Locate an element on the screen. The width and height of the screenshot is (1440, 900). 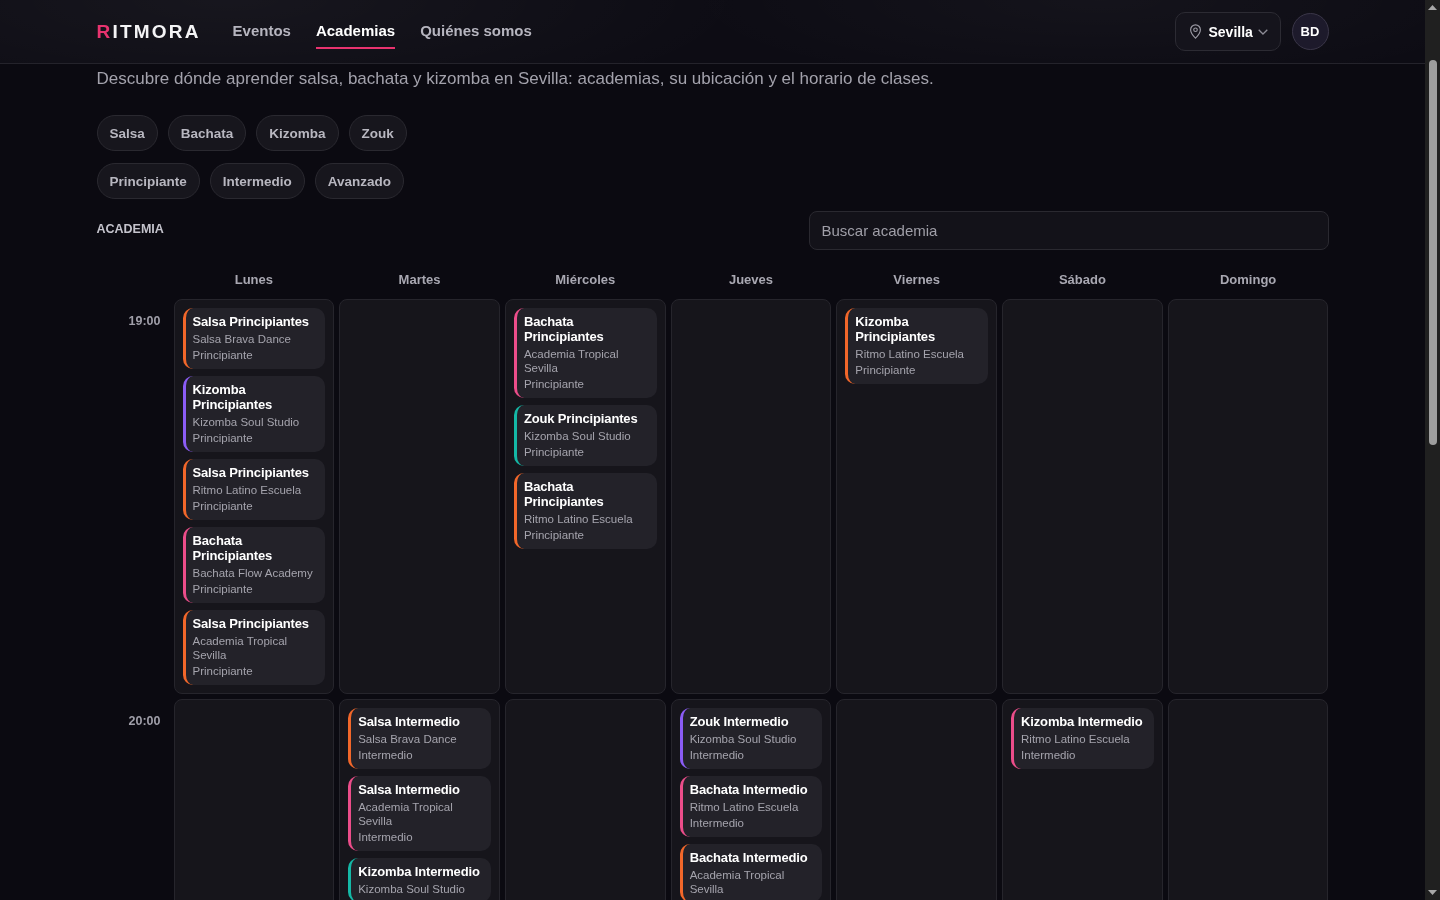
class-title: Zouk Principiantes is located at coordinates (581, 418).